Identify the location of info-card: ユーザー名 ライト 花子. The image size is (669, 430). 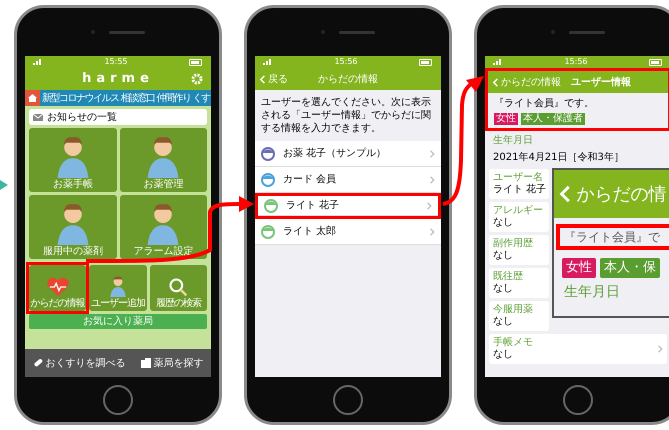
(519, 184).